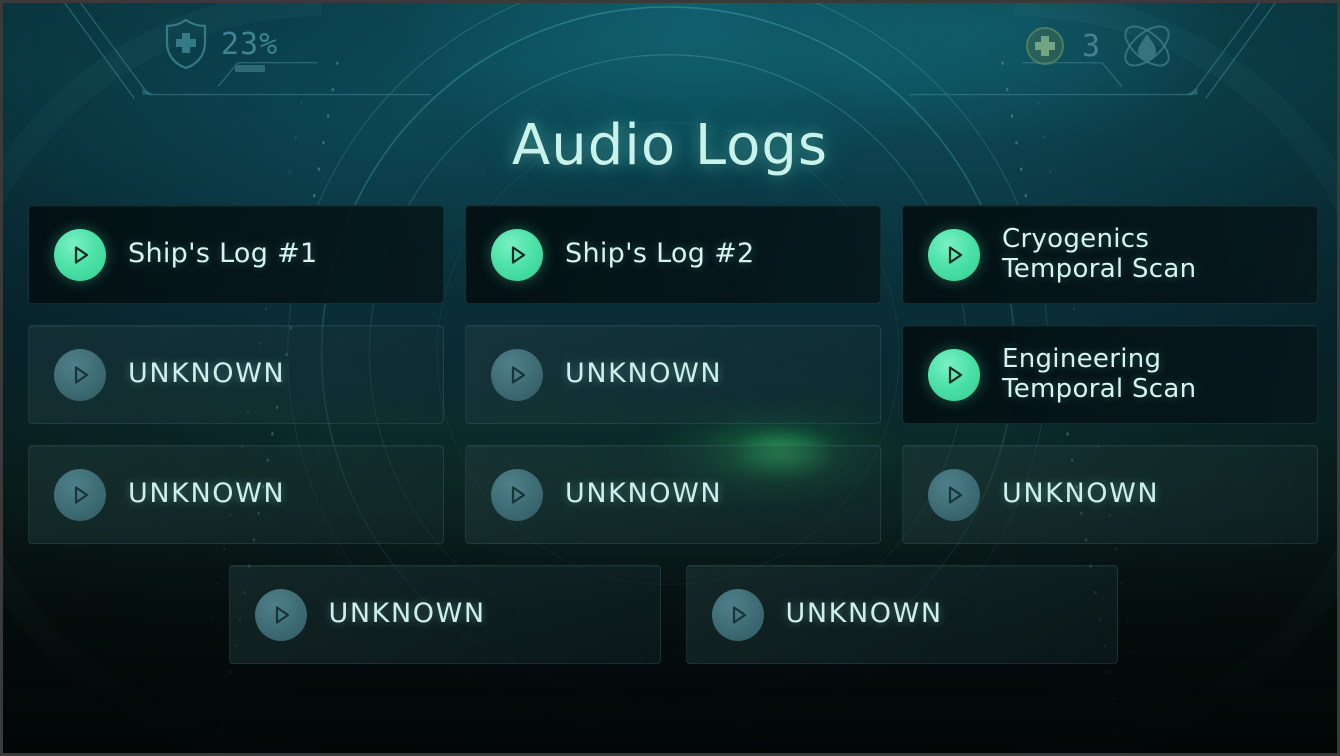  What do you see at coordinates (1099, 254) in the screenshot?
I see `audio-log-label: Cryogenics Temporal Scan` at bounding box center [1099, 254].